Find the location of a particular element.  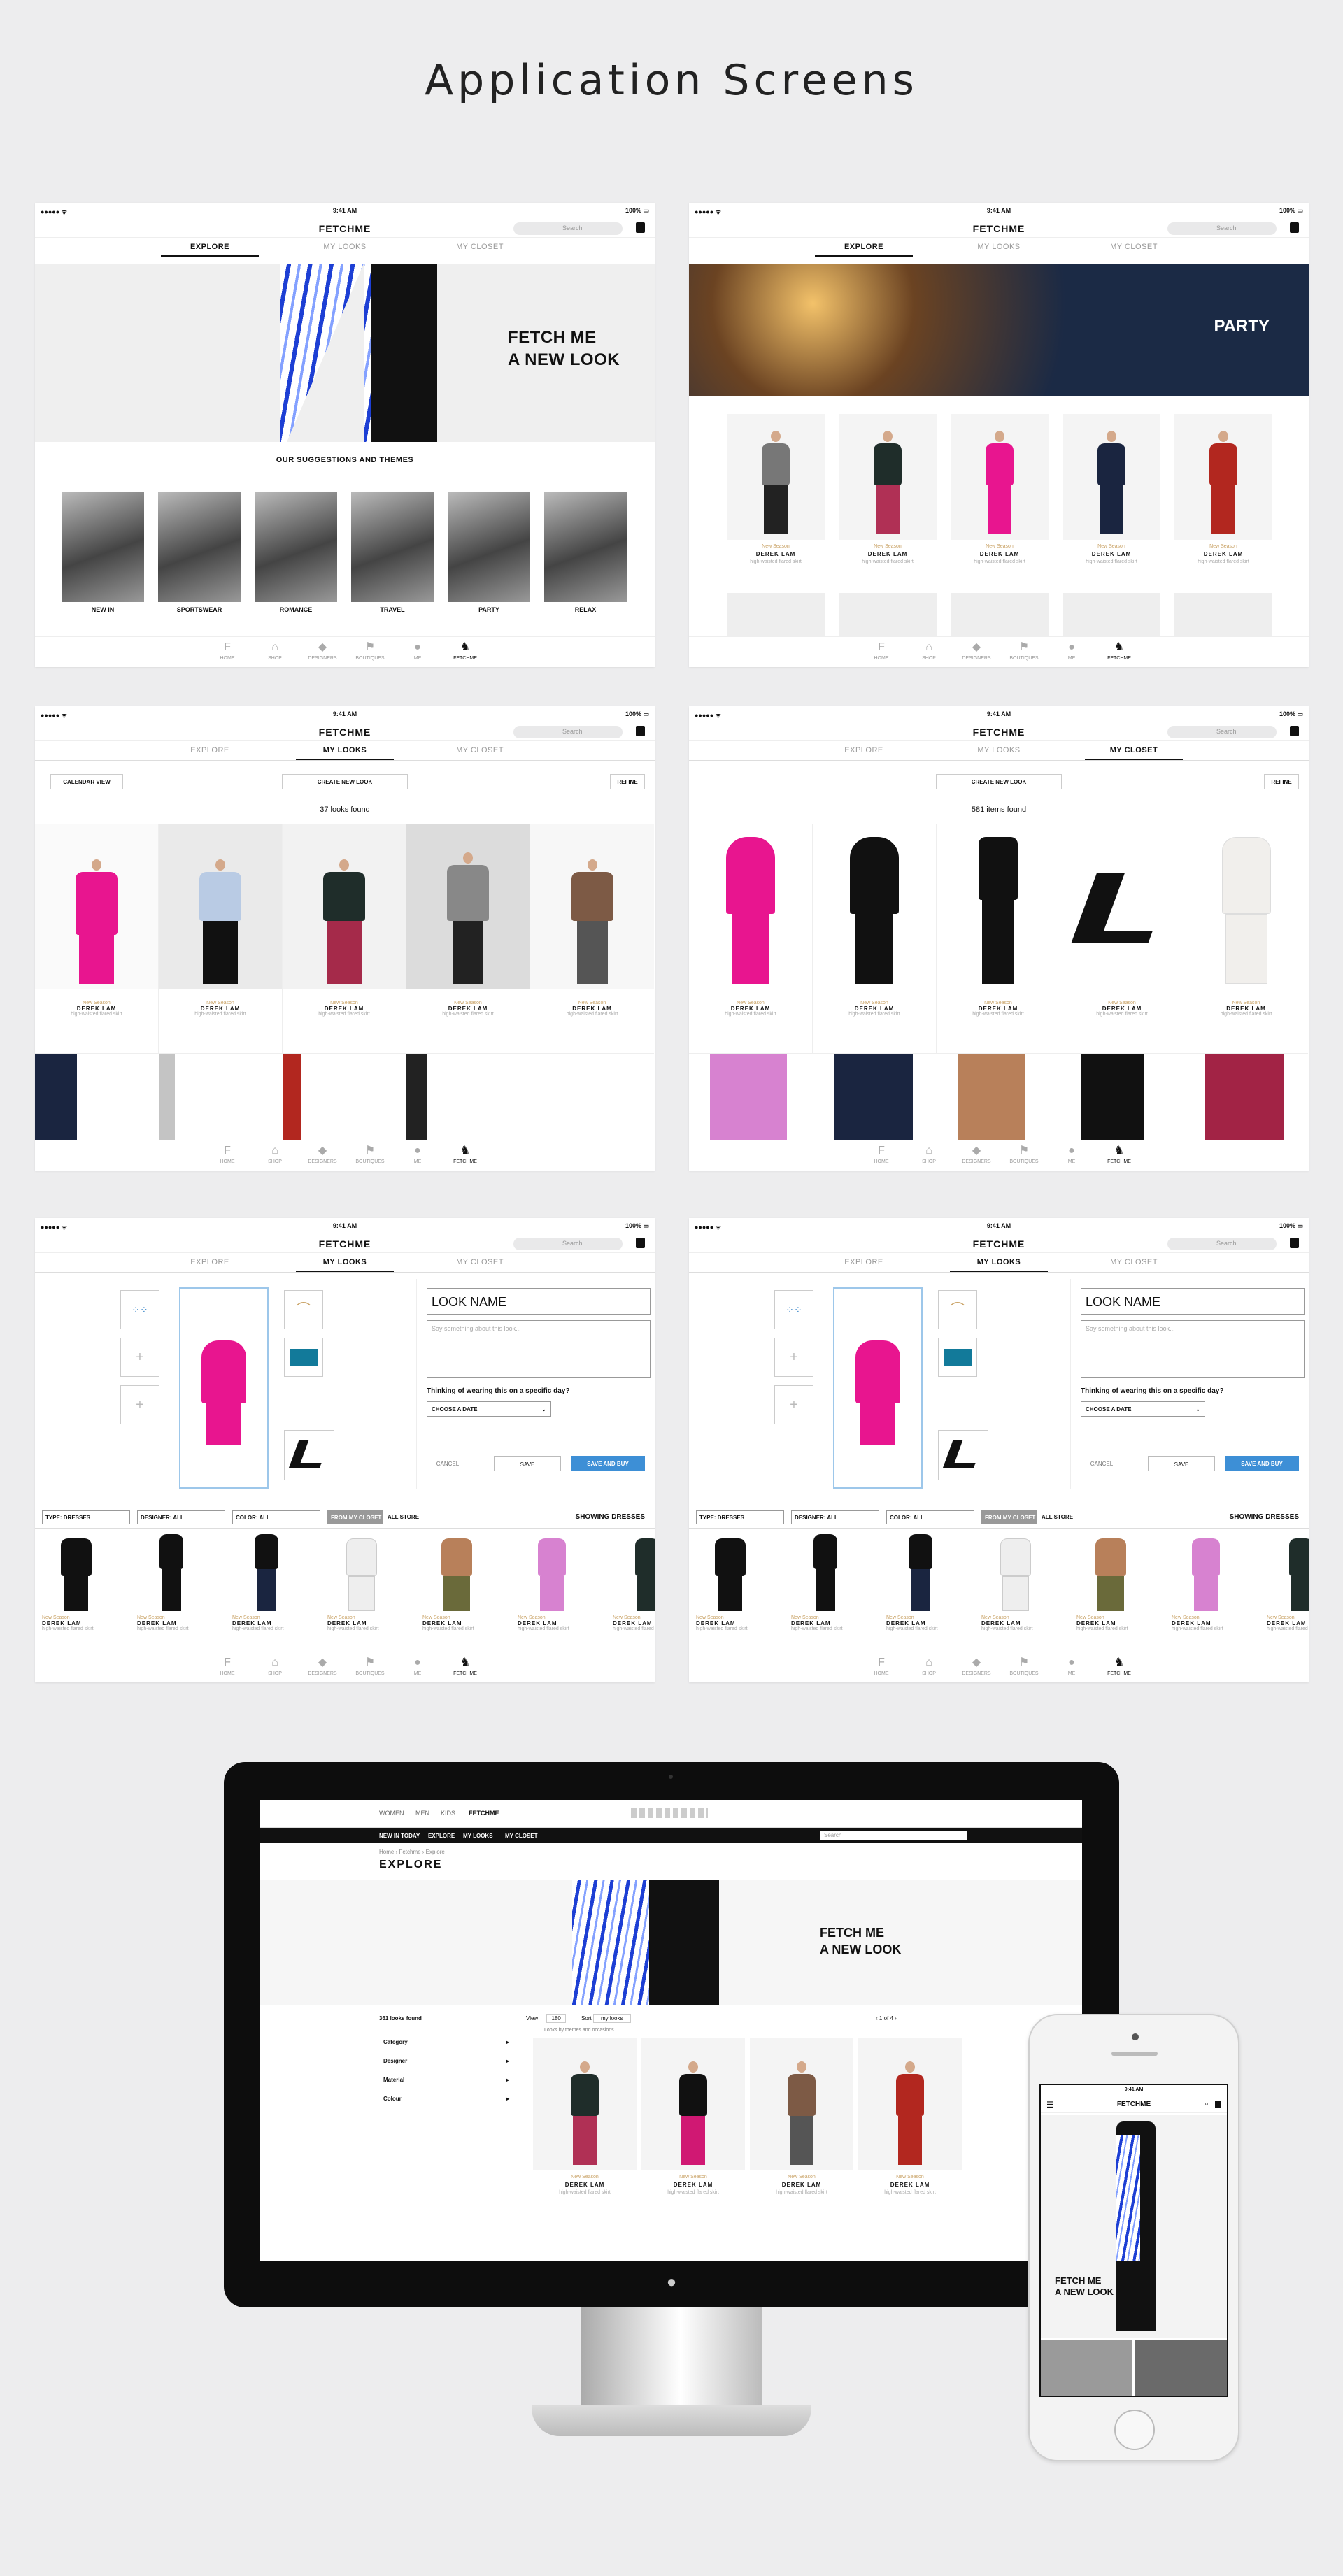

choose-date-select: CHOOSE A DATE ⌄ is located at coordinates (1143, 1409).